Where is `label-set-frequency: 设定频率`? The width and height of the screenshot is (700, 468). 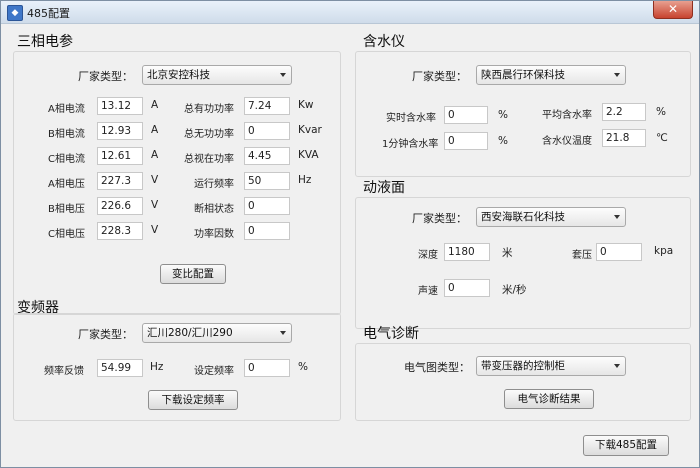 label-set-frequency: 设定频率 is located at coordinates (214, 371).